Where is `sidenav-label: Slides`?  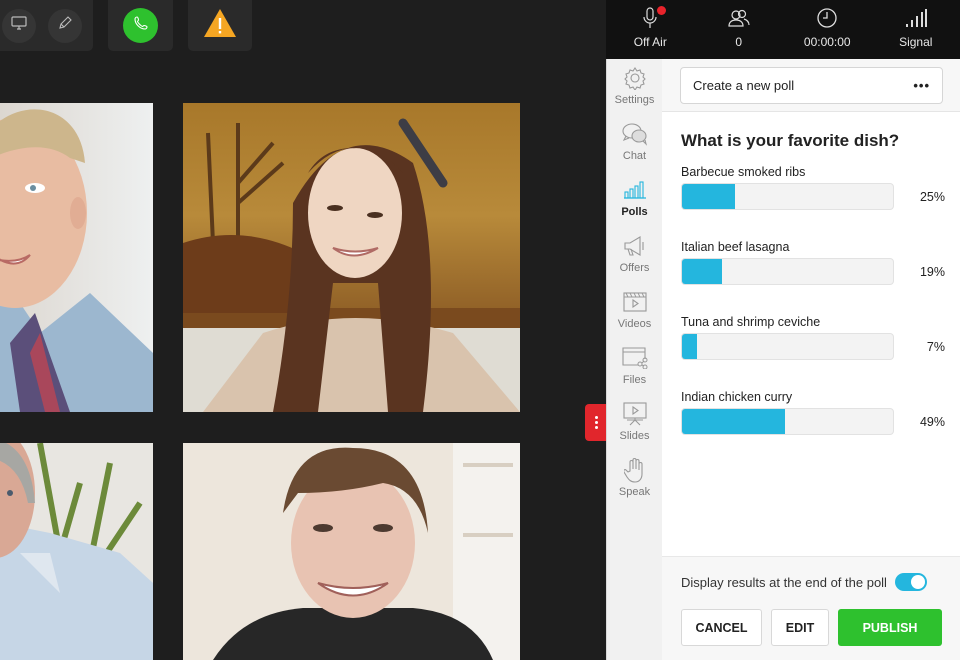 sidenav-label: Slides is located at coordinates (634, 436).